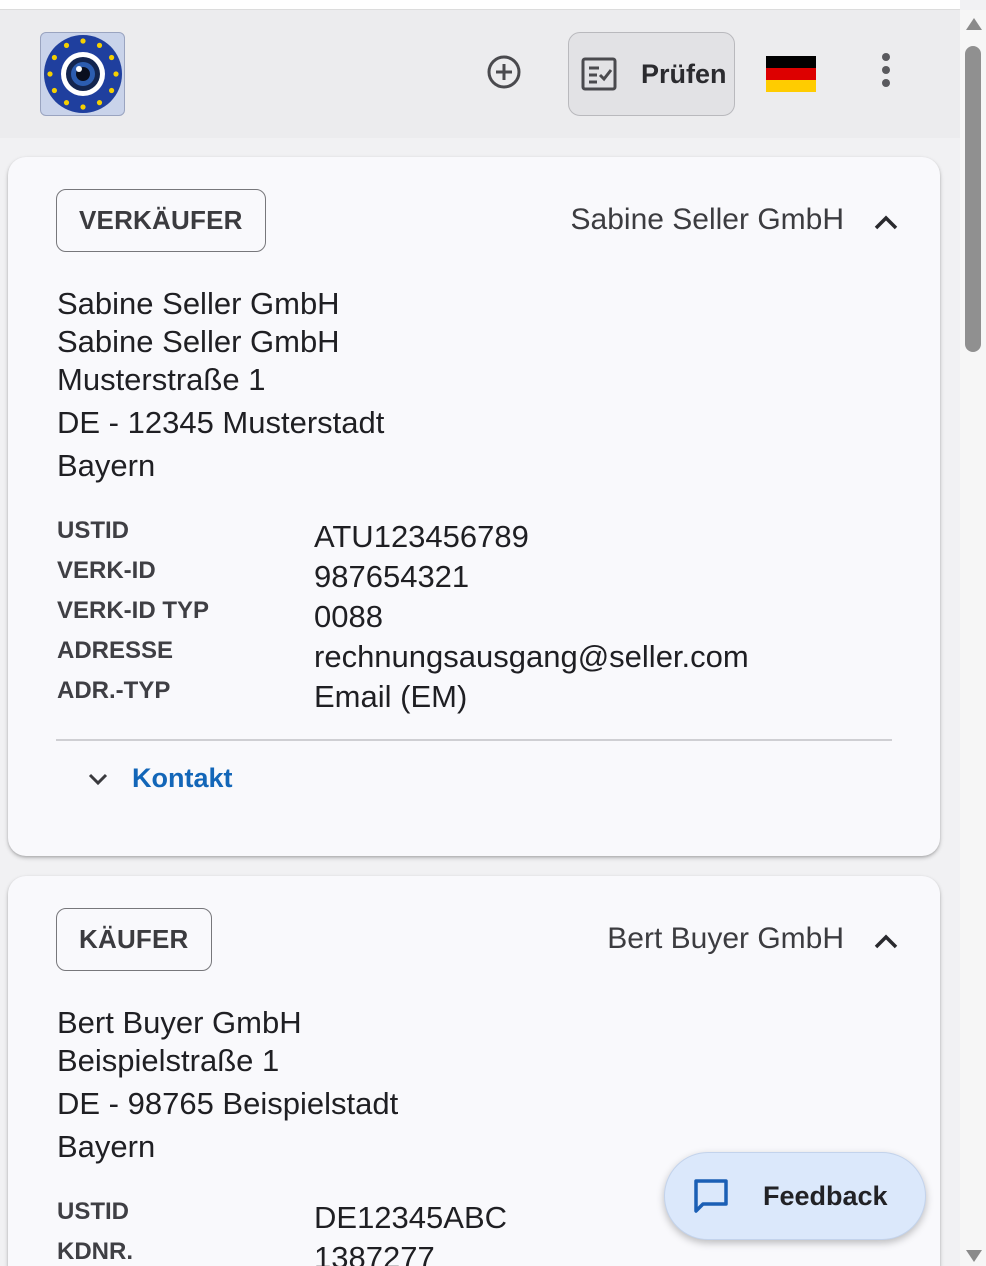 The image size is (986, 1266). I want to click on field-key: VERK-ID, so click(106, 570).